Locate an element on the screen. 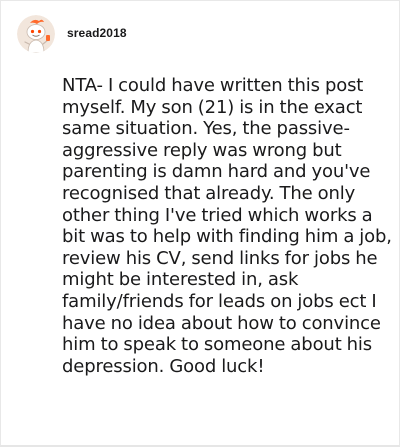 Image resolution: width=400 pixels, height=447 pixels. comment-header: sread2018 is located at coordinates (72, 34).